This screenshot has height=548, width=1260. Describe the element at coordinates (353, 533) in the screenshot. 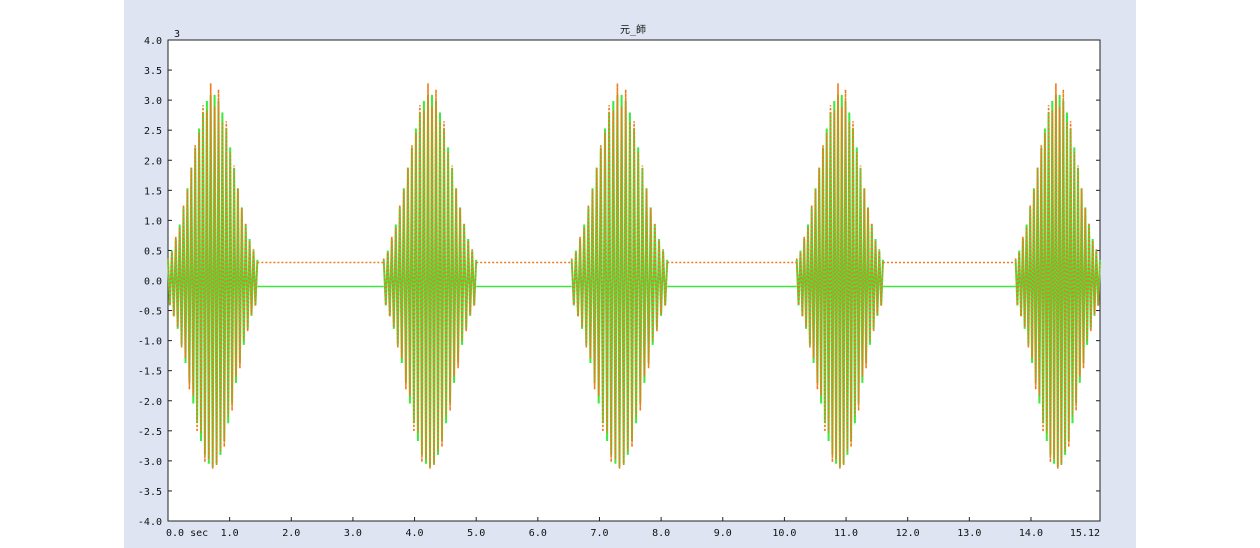

I see `x-tick-label: 3.0` at that location.